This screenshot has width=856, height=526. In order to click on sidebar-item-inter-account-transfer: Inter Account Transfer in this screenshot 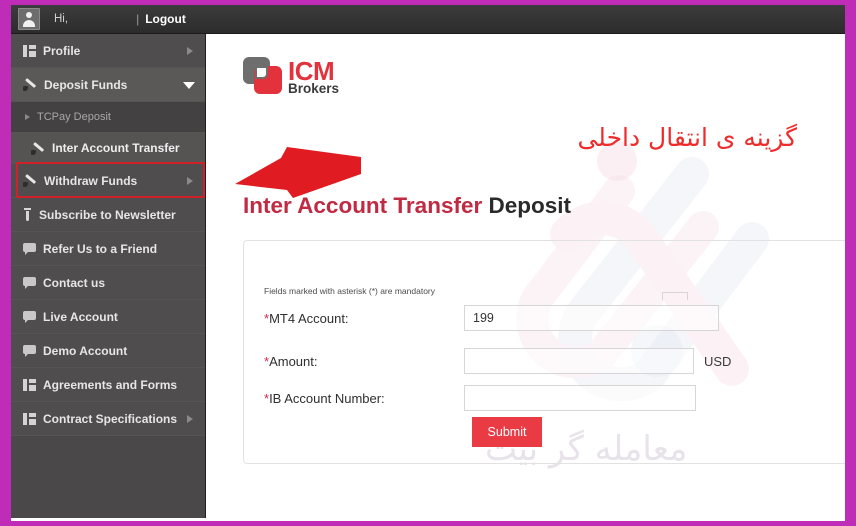, I will do `click(108, 148)`.